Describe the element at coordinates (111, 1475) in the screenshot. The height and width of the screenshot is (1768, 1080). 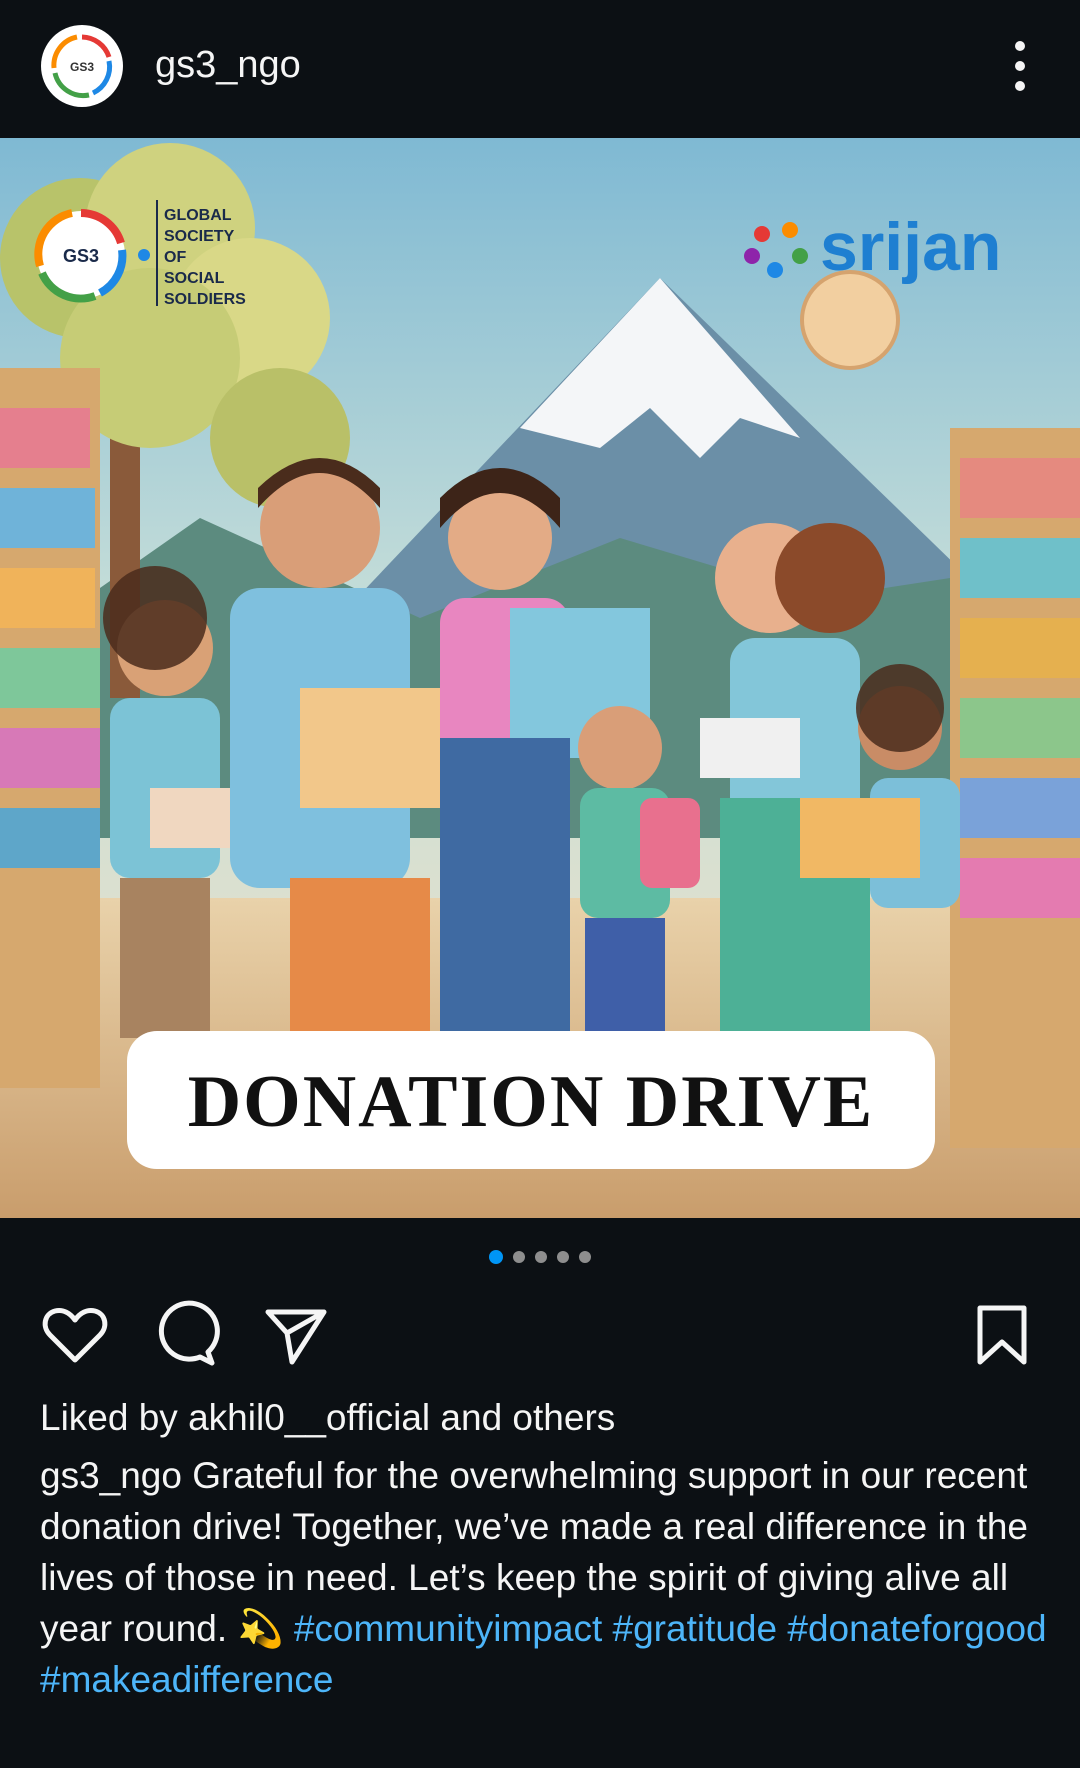
I see `caption-username: gs3_ngo` at that location.